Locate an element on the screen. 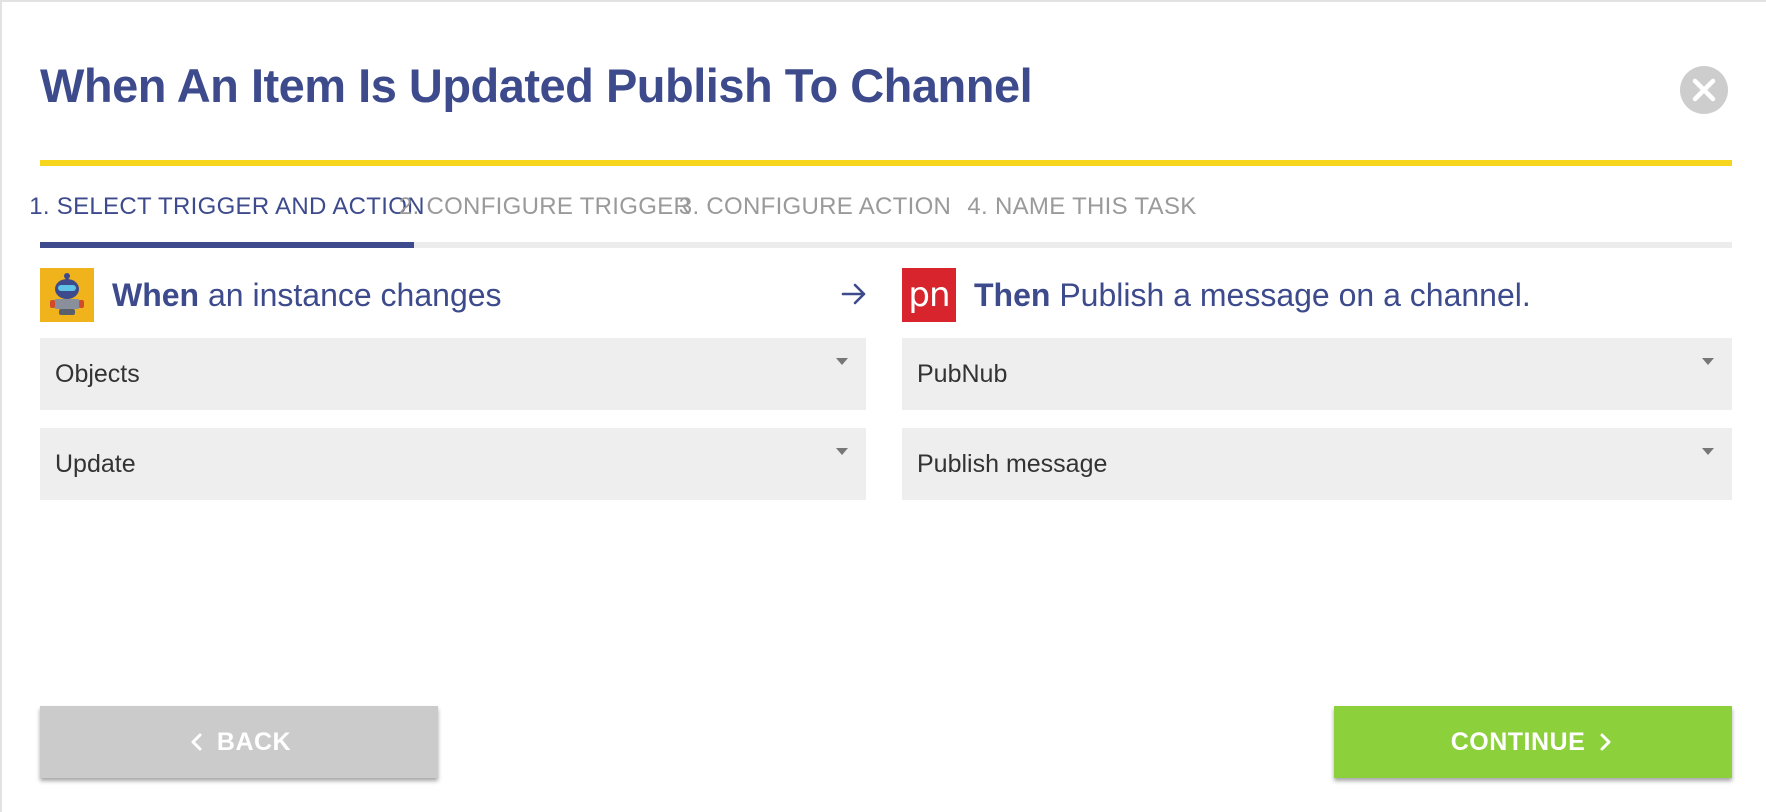 The height and width of the screenshot is (812, 1766). robot-logo-icon is located at coordinates (67, 295).